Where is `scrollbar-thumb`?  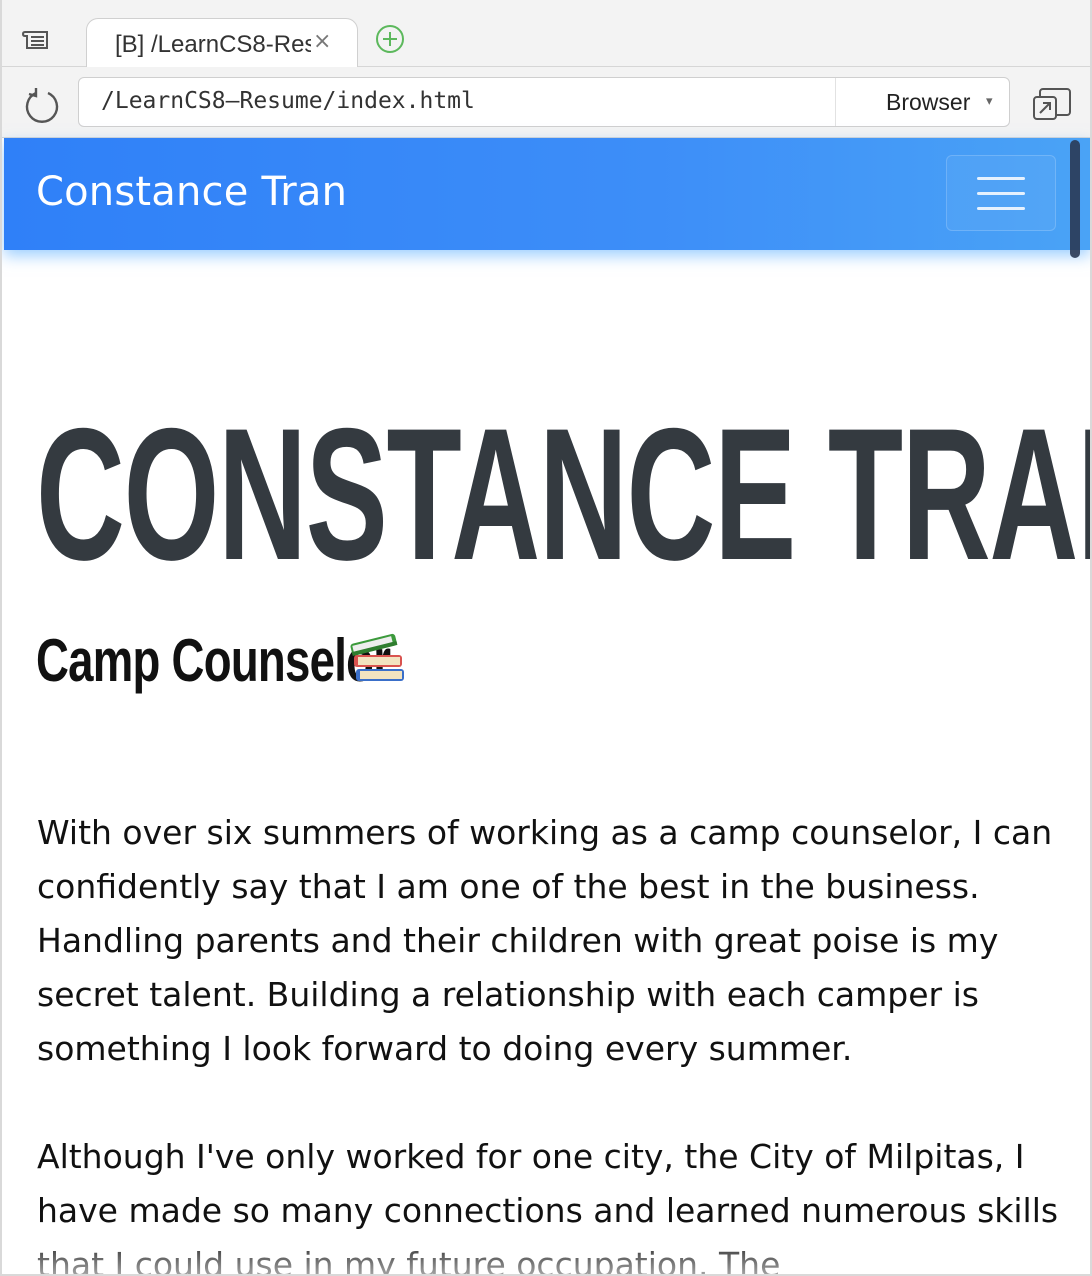
scrollbar-thumb is located at coordinates (1075, 199).